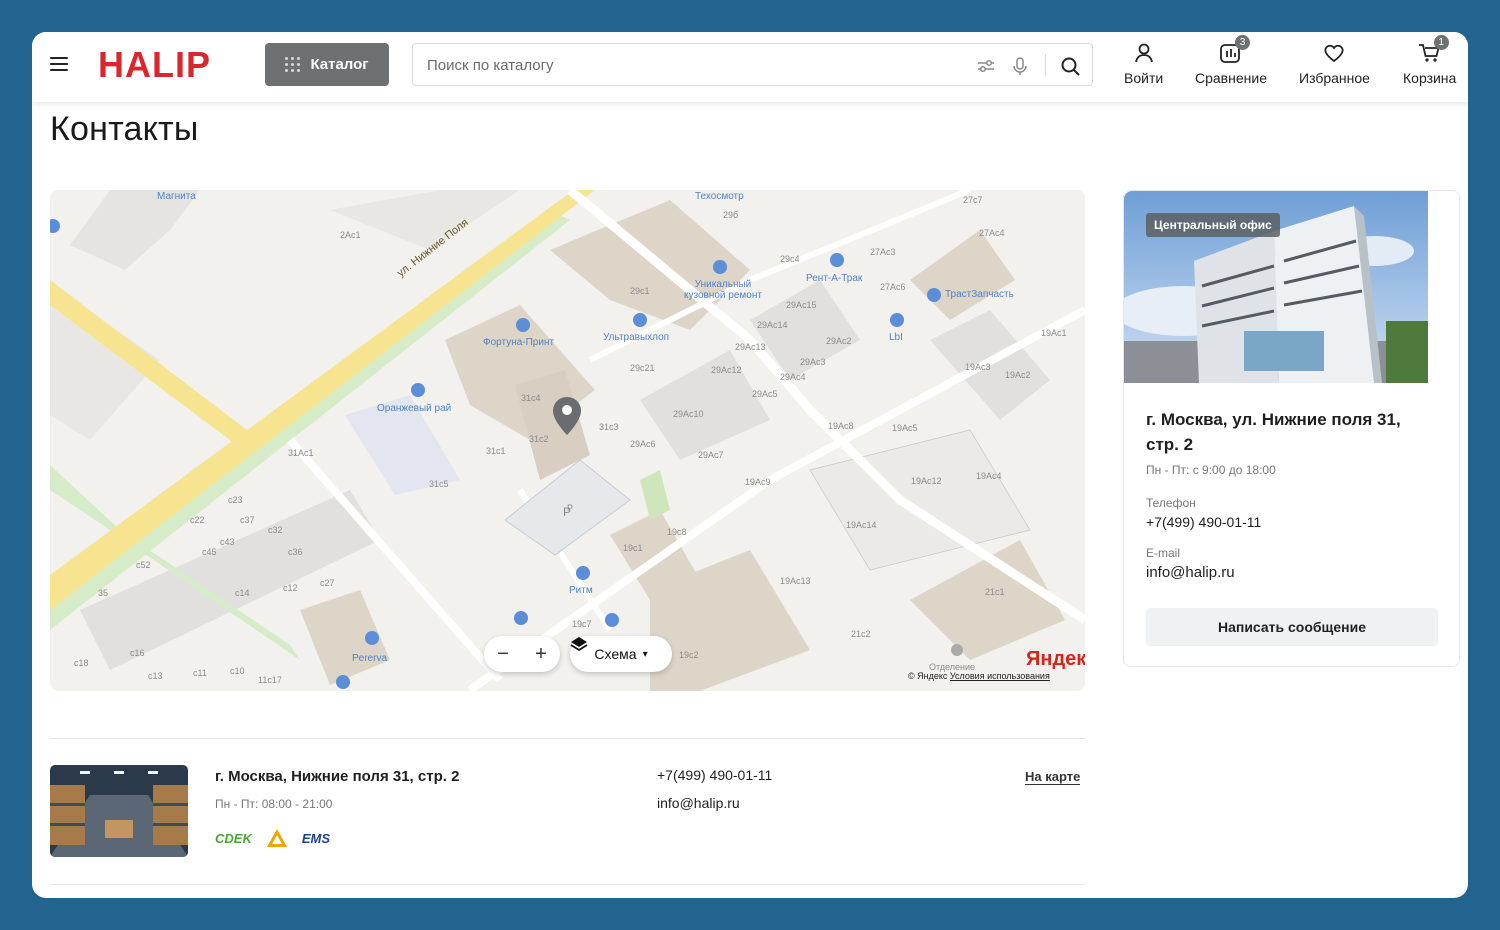 This screenshot has height=930, width=1500. What do you see at coordinates (1430, 78) in the screenshot?
I see `cart-label: Корзина` at bounding box center [1430, 78].